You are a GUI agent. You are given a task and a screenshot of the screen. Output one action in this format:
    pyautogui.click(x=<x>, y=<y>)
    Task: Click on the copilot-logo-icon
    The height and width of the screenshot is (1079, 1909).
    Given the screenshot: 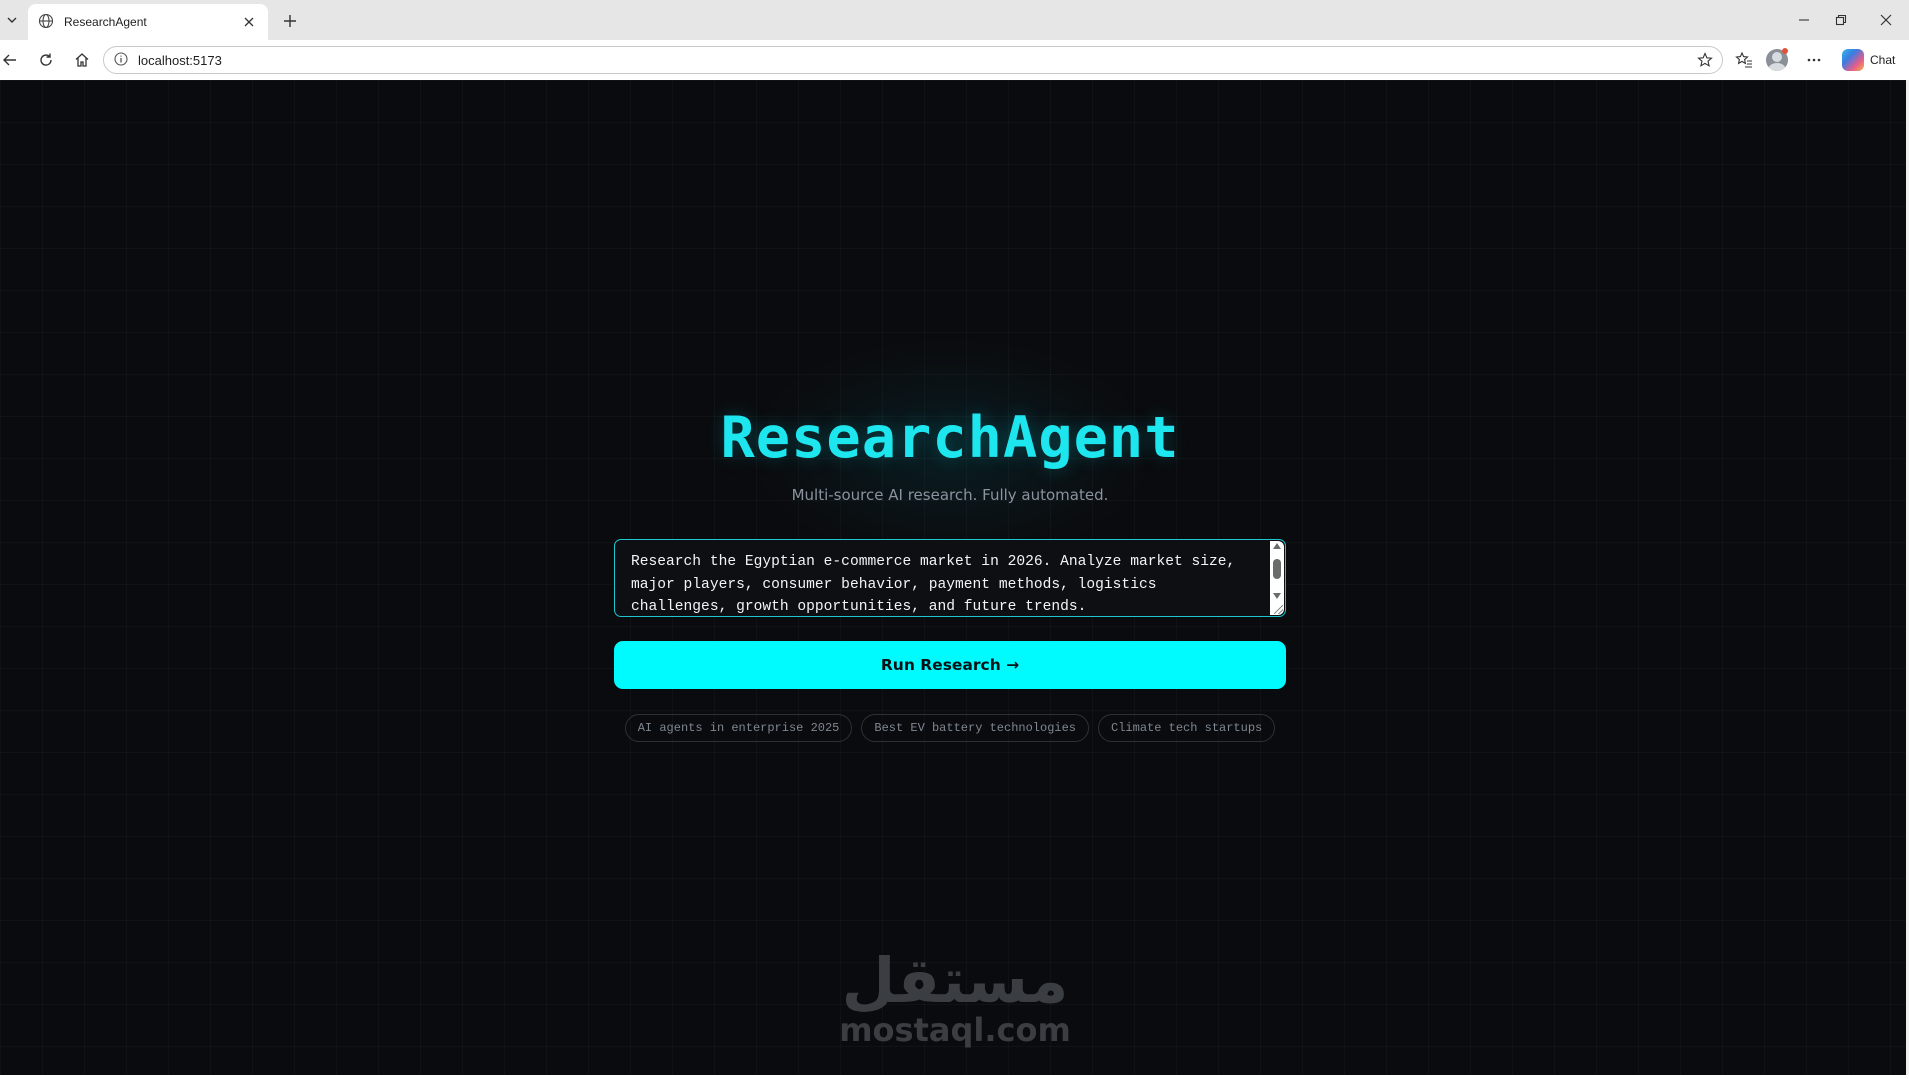 What is the action you would take?
    pyautogui.click(x=1853, y=60)
    